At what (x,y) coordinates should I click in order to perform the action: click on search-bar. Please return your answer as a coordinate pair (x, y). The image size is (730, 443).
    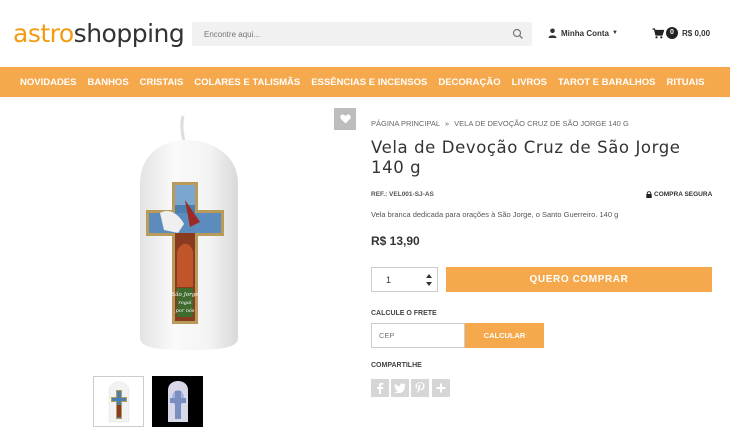
    Looking at the image, I should click on (362, 34).